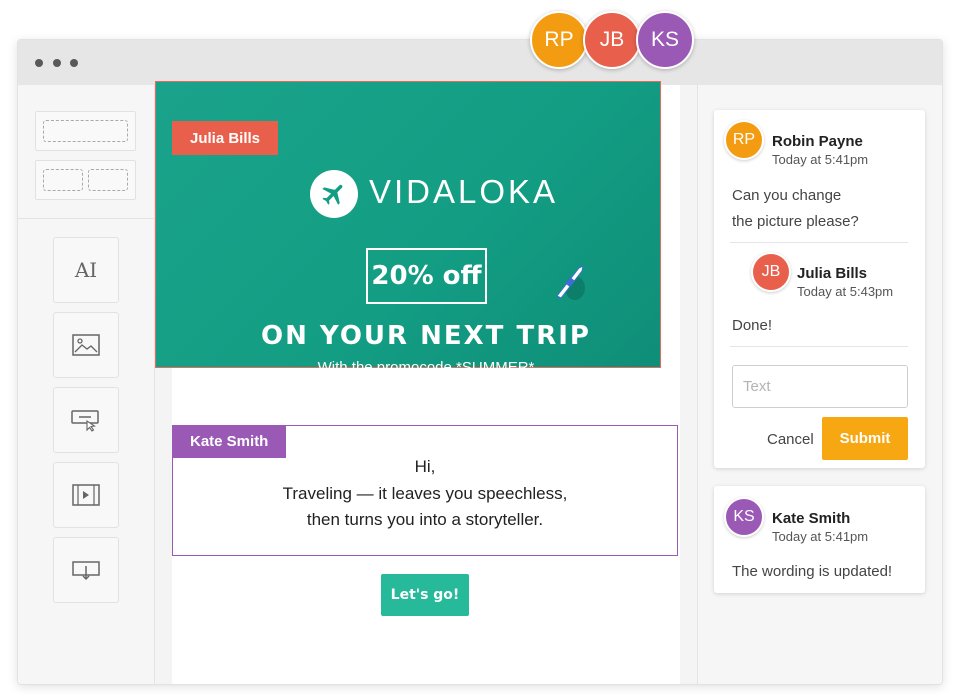 The width and height of the screenshot is (960, 699). I want to click on button-tool, so click(86, 420).